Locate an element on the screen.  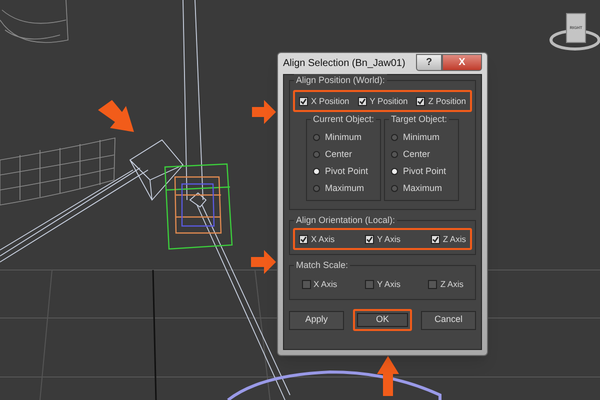
help-button: ? is located at coordinates (429, 62).